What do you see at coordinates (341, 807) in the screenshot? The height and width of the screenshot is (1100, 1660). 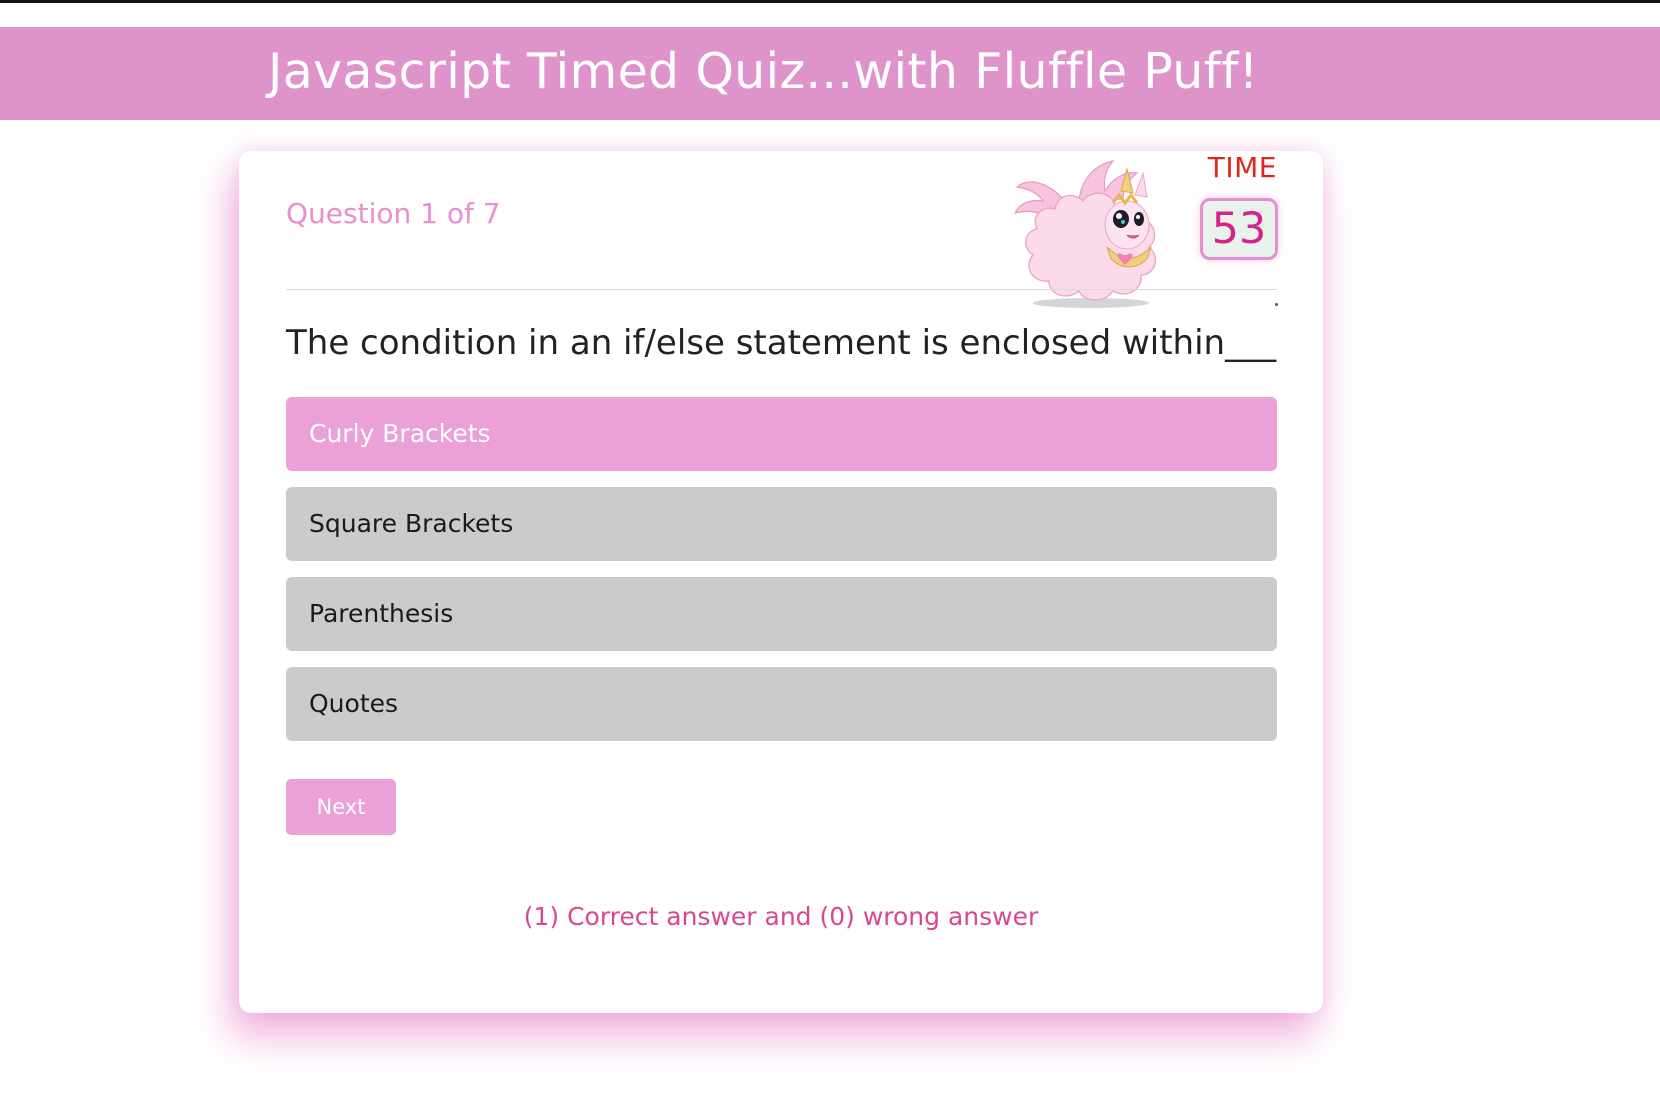 I see `next-button: Next` at bounding box center [341, 807].